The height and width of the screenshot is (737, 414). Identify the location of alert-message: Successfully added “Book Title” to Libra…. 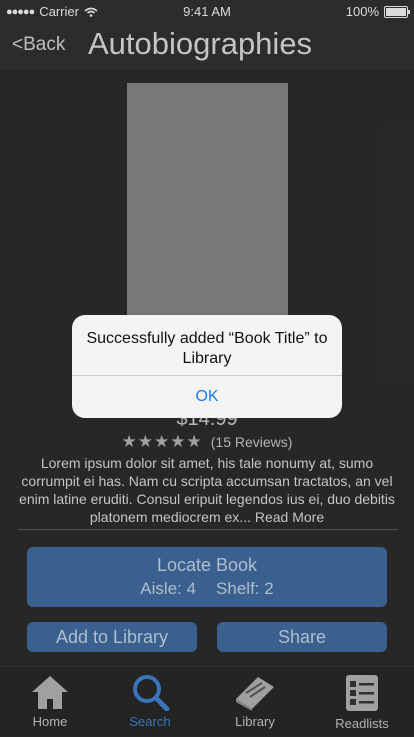
(207, 348).